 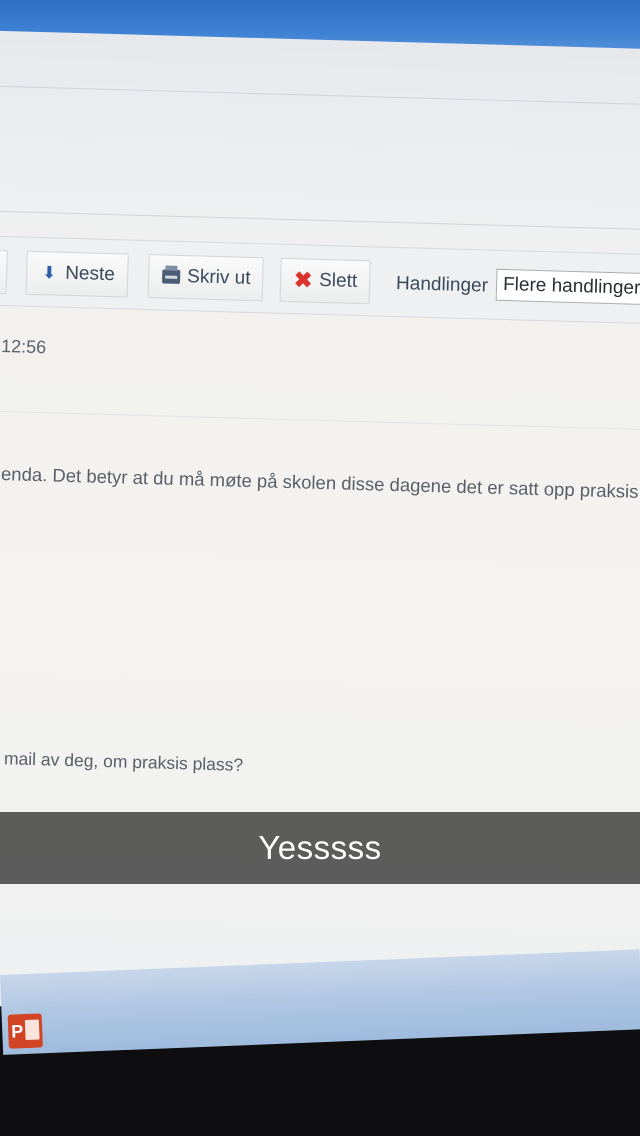 What do you see at coordinates (218, 277) in the screenshot?
I see `print-label: Skriv ut` at bounding box center [218, 277].